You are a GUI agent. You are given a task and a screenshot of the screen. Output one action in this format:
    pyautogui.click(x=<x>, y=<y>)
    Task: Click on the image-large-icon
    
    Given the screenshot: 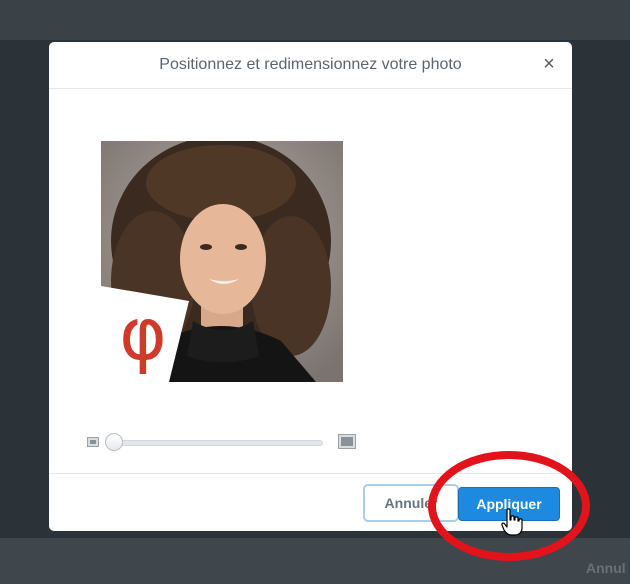 What is the action you would take?
    pyautogui.click(x=347, y=441)
    